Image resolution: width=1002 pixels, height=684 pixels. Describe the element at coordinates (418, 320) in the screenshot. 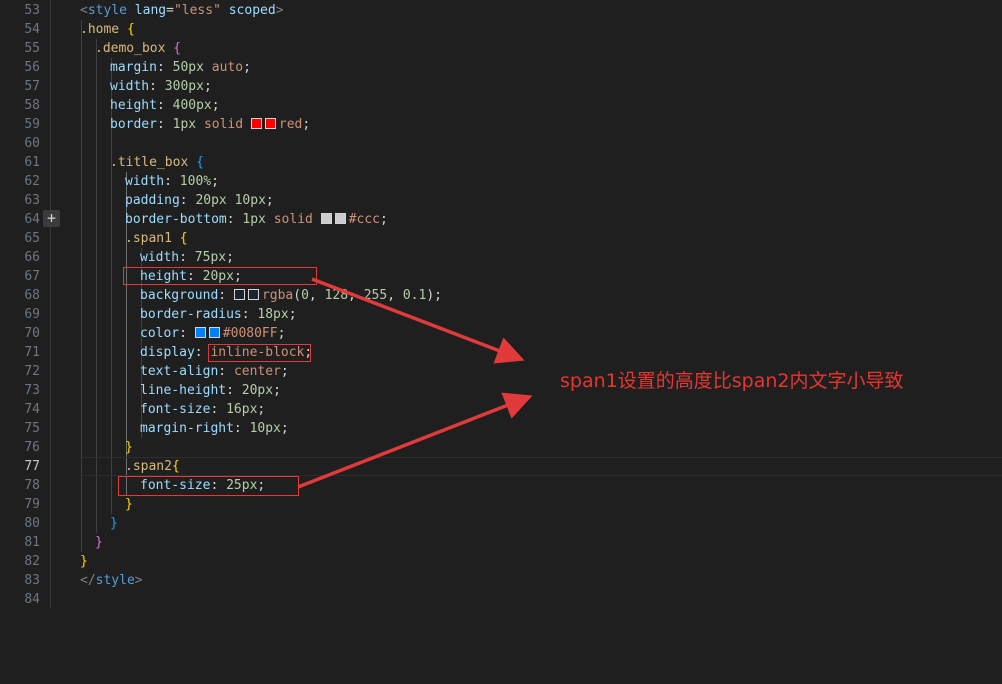

I see `arrow-to-note-upper` at that location.